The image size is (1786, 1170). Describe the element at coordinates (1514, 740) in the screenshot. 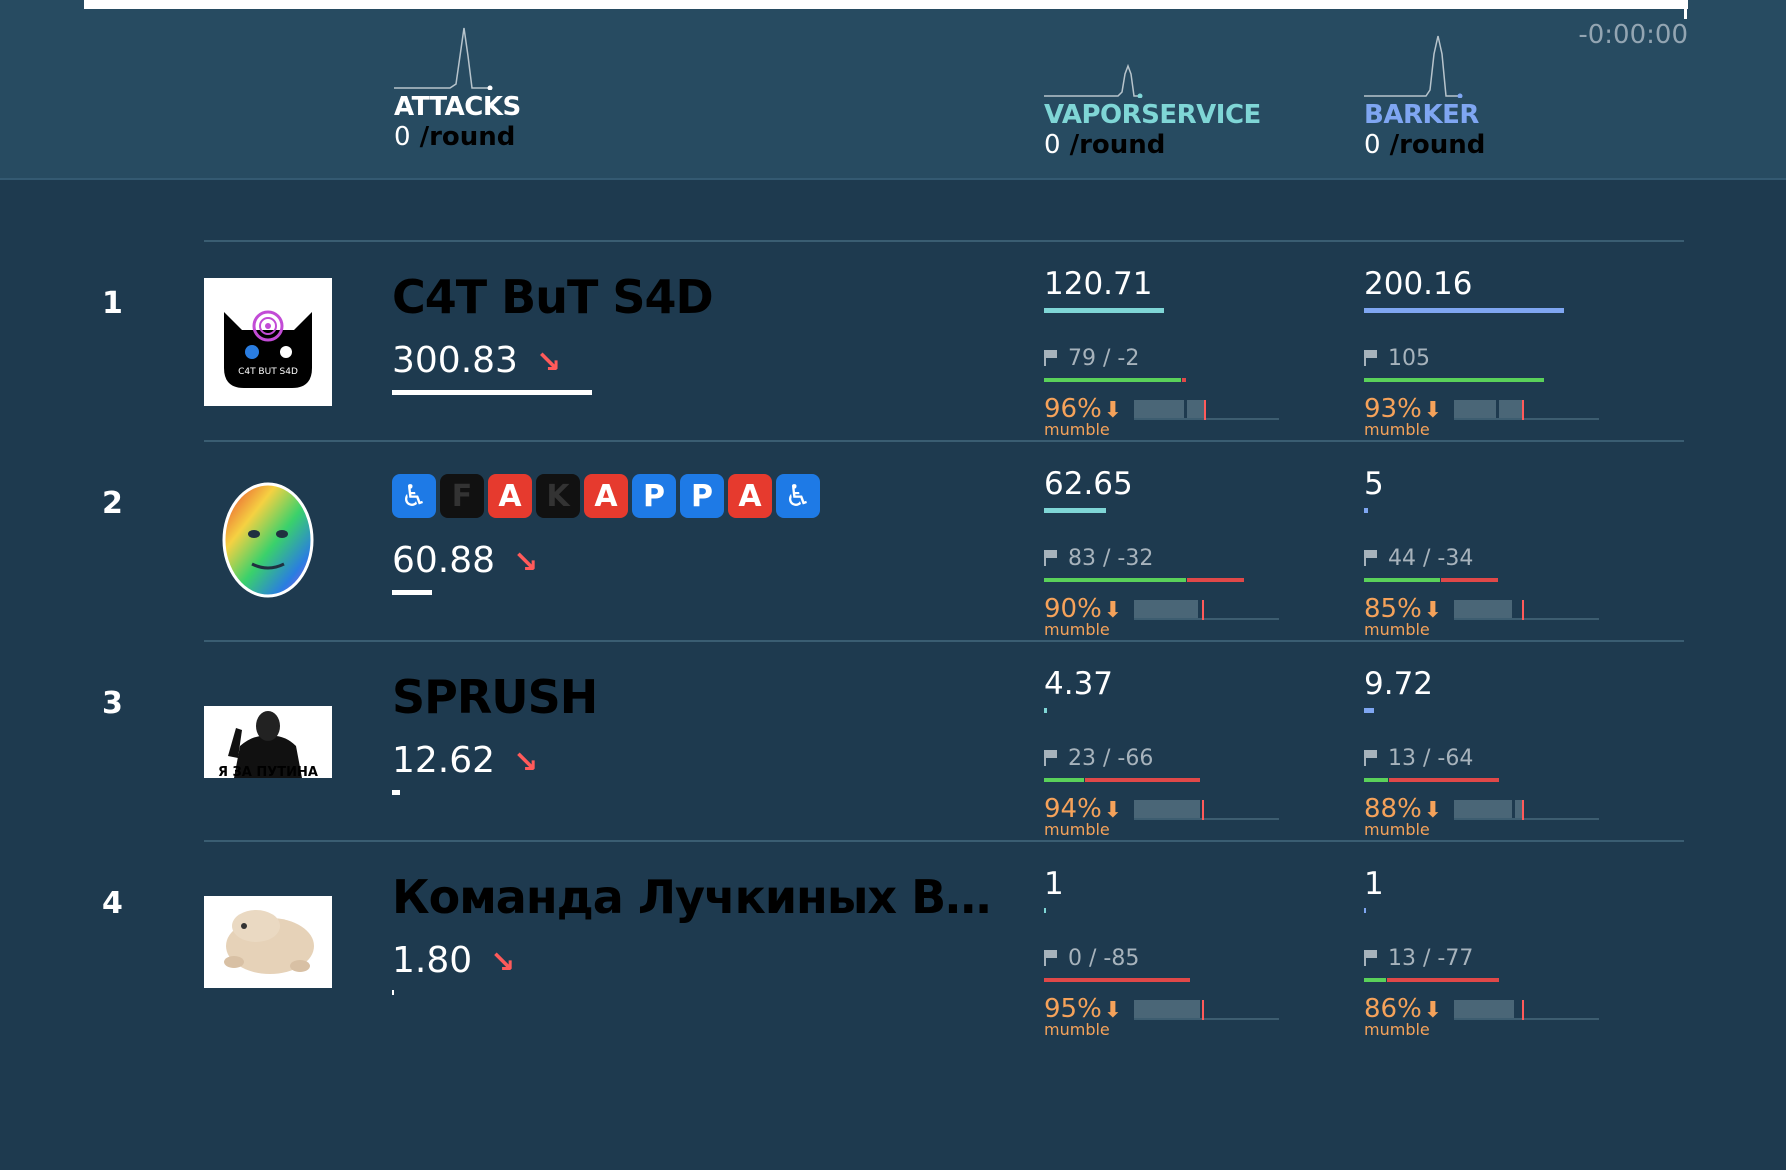

I see `service-cell-barker: 9.72 13 / -64 88%⬇ mumble` at that location.